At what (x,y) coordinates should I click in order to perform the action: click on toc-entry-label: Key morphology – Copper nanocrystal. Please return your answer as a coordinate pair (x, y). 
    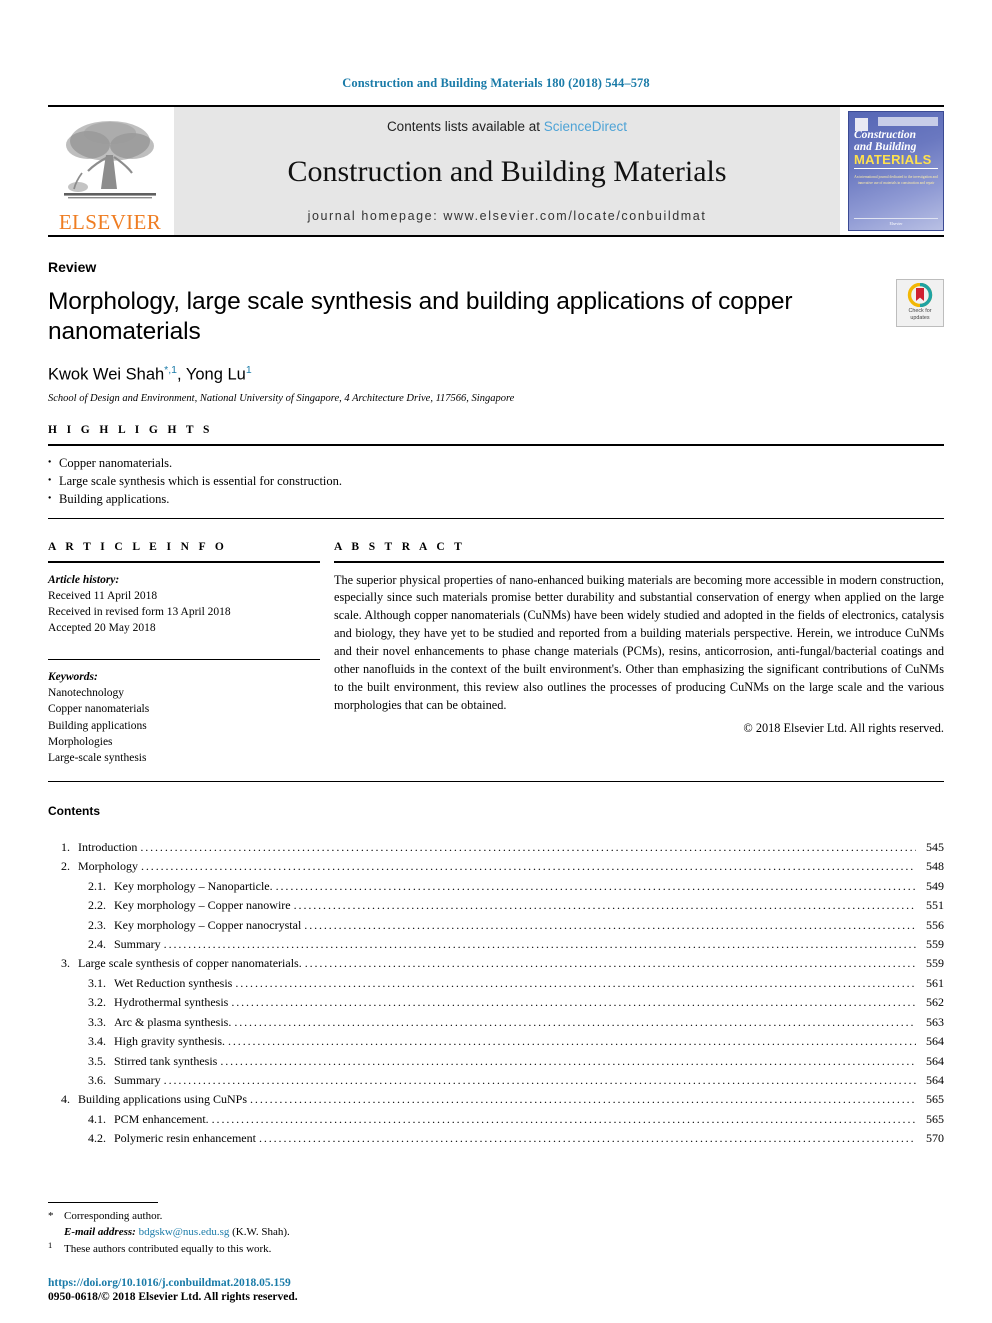
    Looking at the image, I should click on (208, 924).